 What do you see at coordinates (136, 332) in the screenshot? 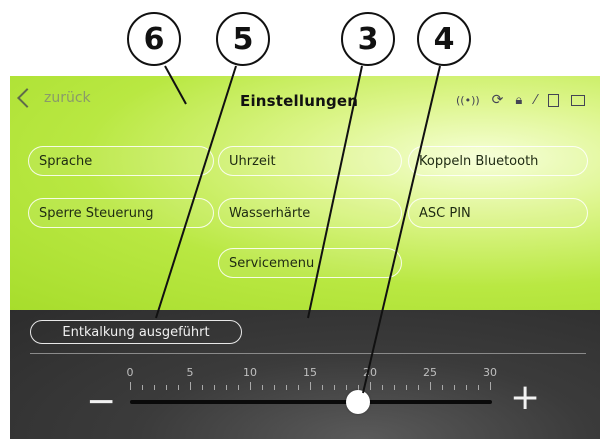
I see `decalcify-status-badge: Entkalkung ausgeführt` at bounding box center [136, 332].